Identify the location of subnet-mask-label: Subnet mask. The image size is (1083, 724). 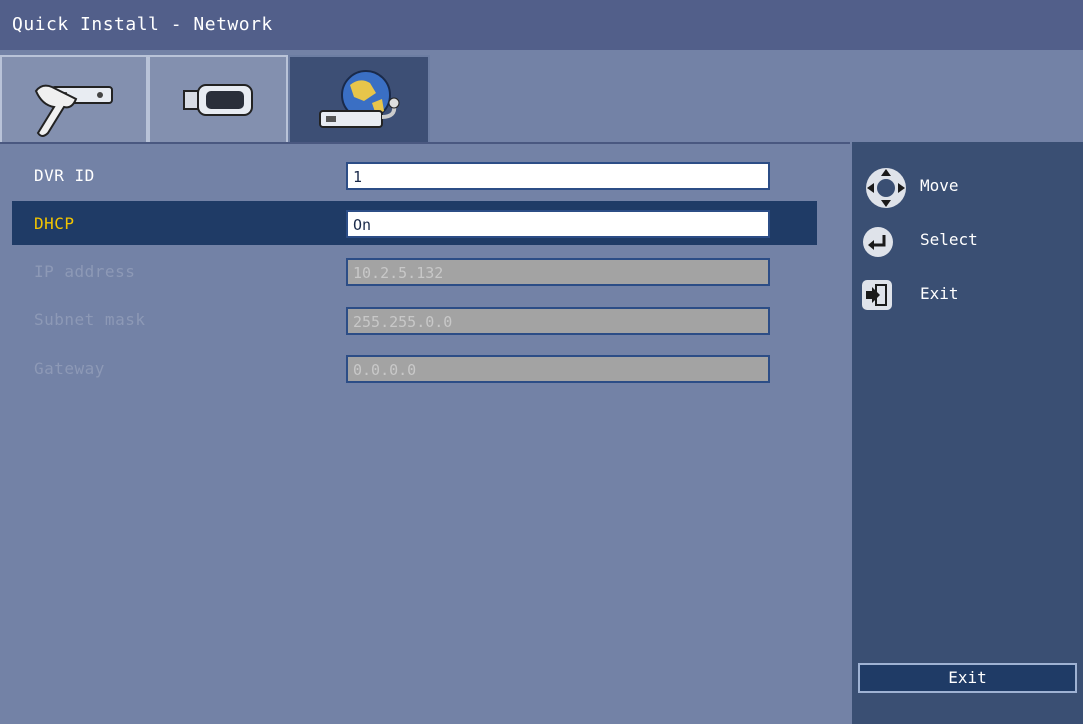
(90, 319).